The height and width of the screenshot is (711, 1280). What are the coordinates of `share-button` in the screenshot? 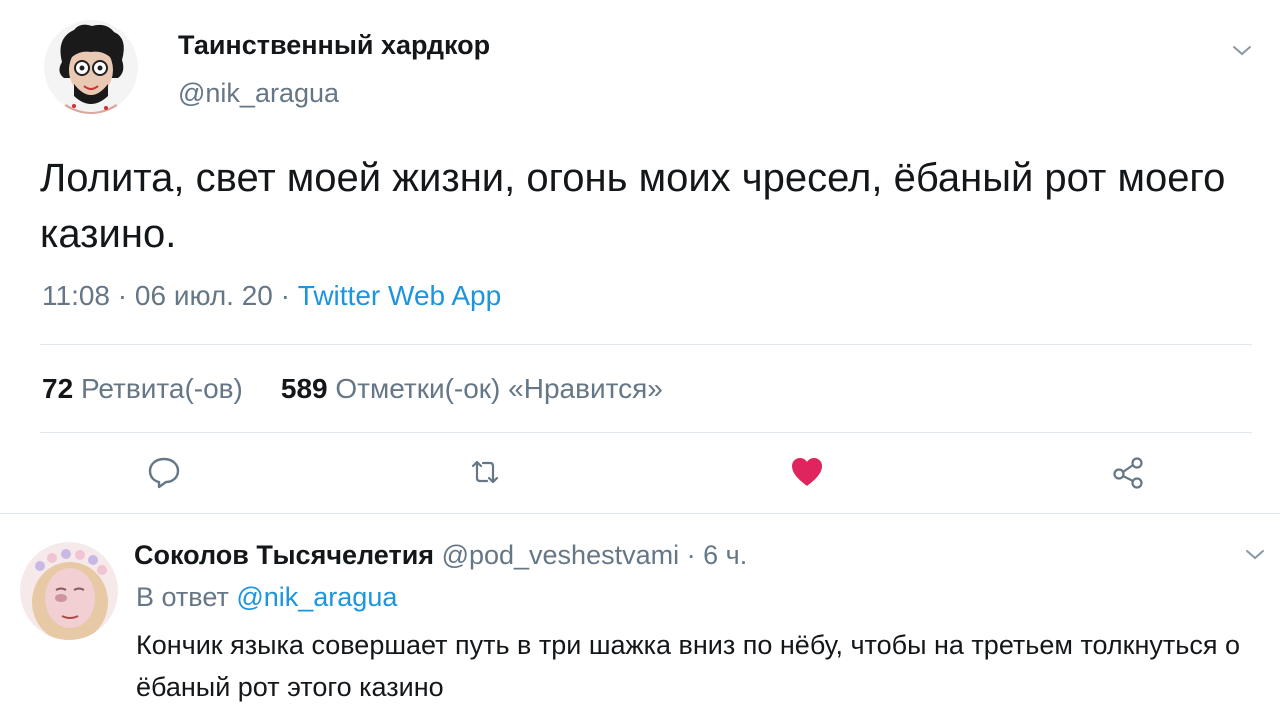 It's located at (1128, 472).